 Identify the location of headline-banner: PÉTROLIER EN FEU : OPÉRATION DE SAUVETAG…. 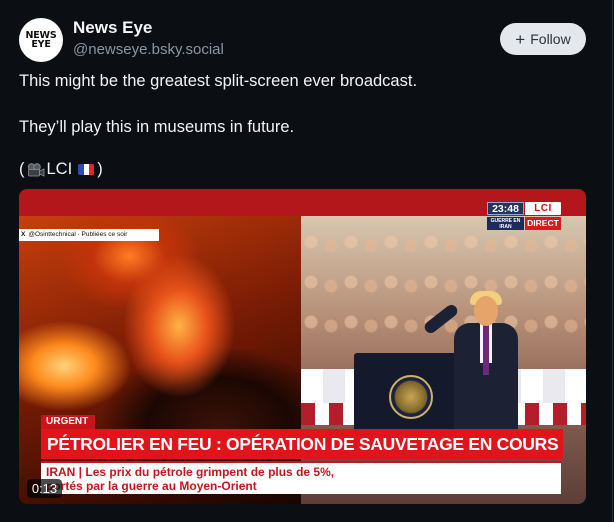
(302, 444).